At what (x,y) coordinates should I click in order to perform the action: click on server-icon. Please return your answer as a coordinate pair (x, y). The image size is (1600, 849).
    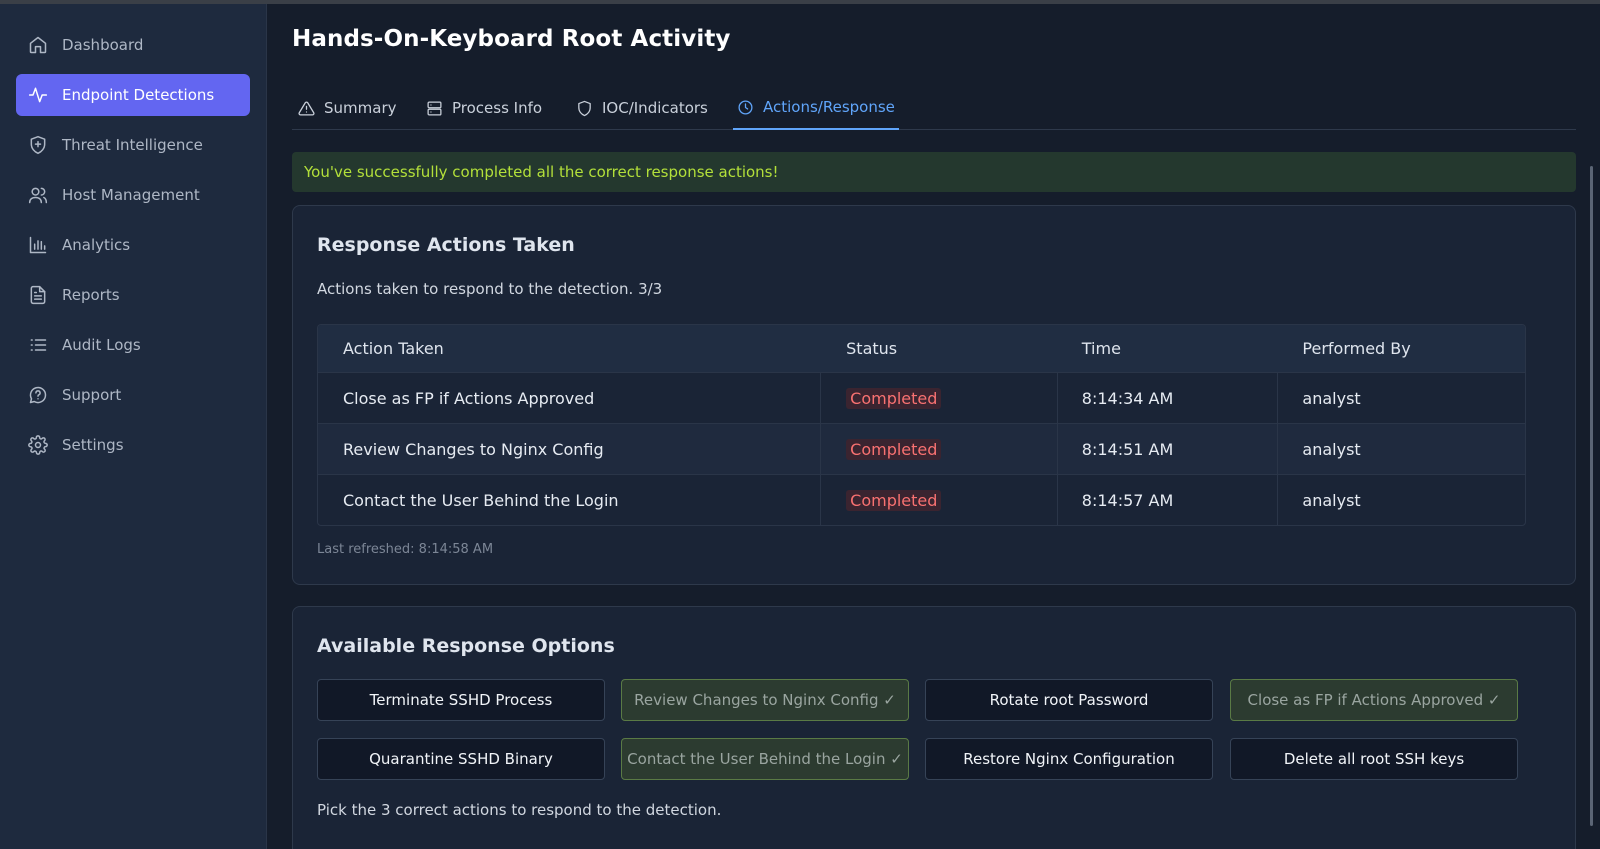
    Looking at the image, I should click on (434, 108).